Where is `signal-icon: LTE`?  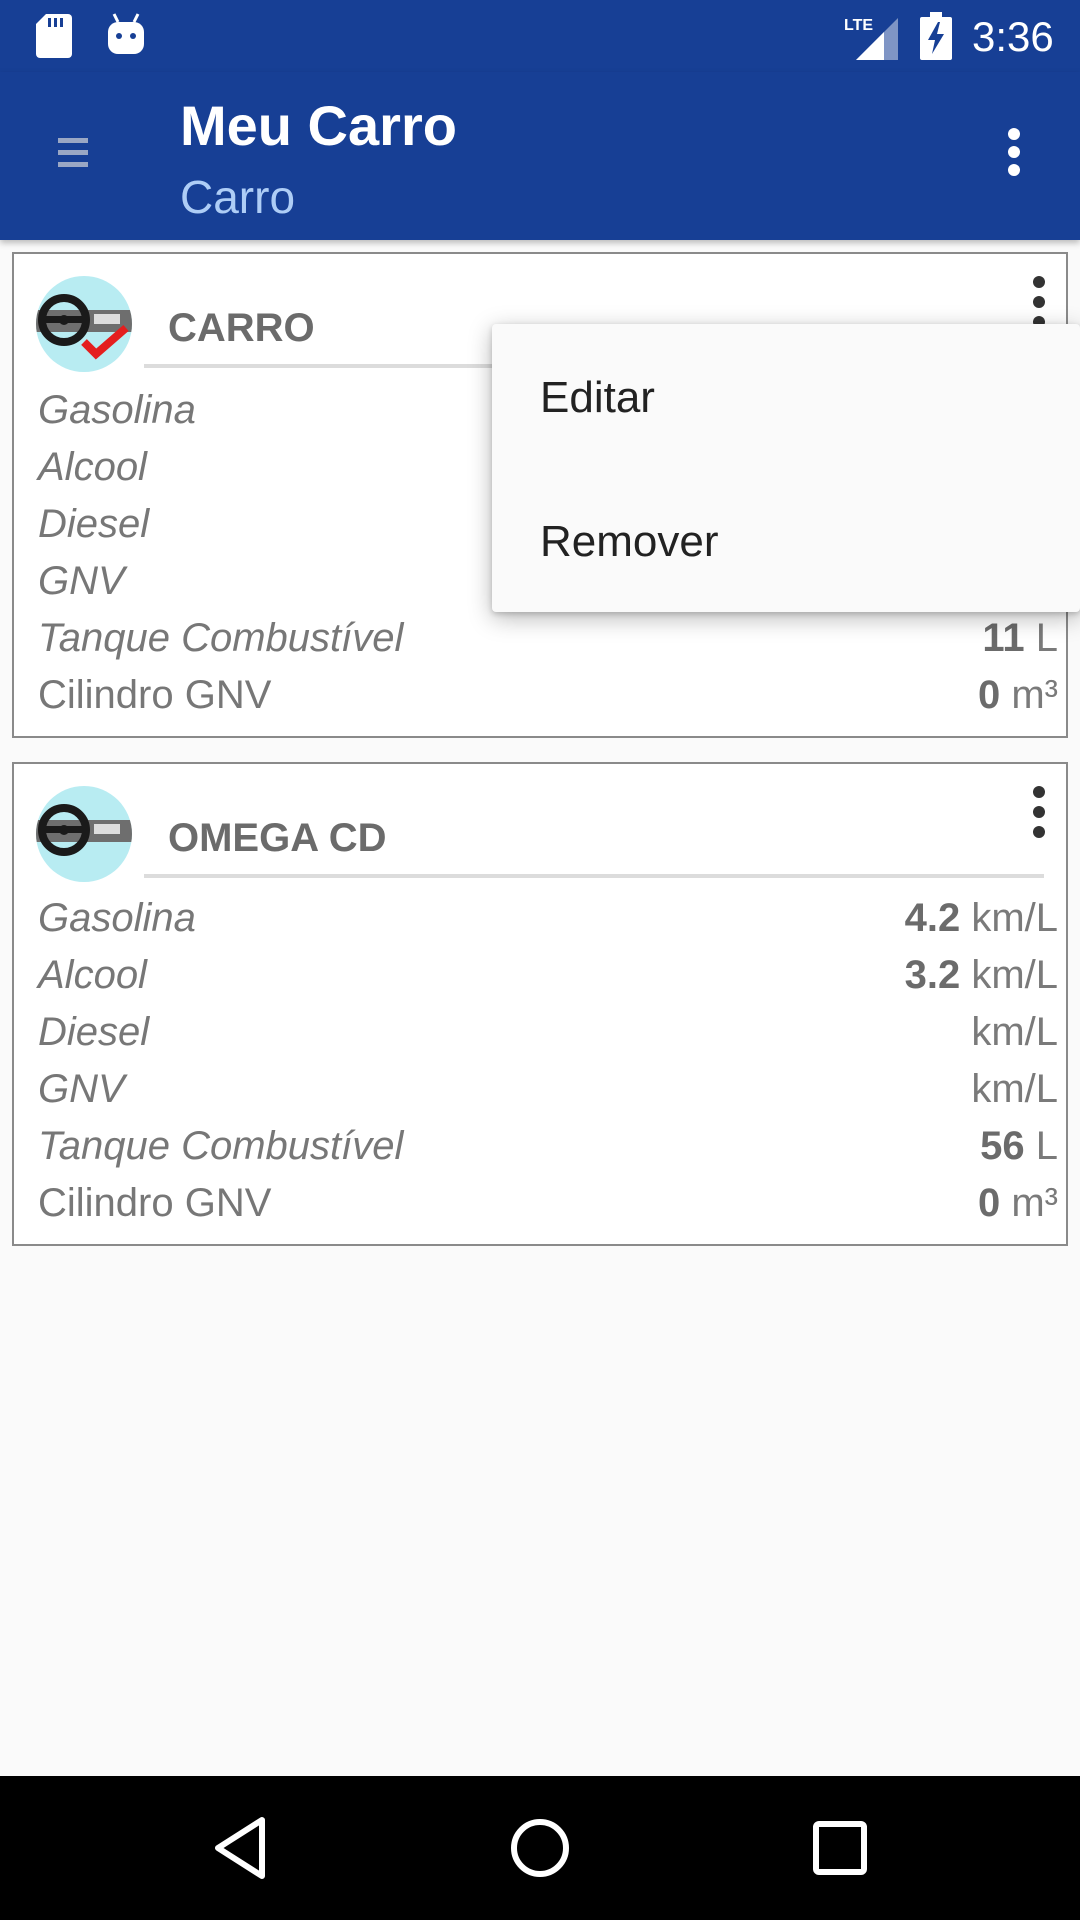 signal-icon: LTE is located at coordinates (871, 38).